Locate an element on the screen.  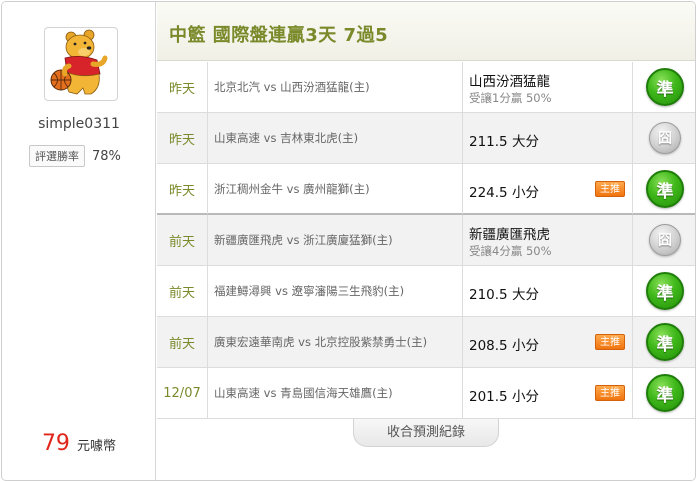
predictions-header: 中籃 國際盤連贏3天 7過5 is located at coordinates (426, 31).